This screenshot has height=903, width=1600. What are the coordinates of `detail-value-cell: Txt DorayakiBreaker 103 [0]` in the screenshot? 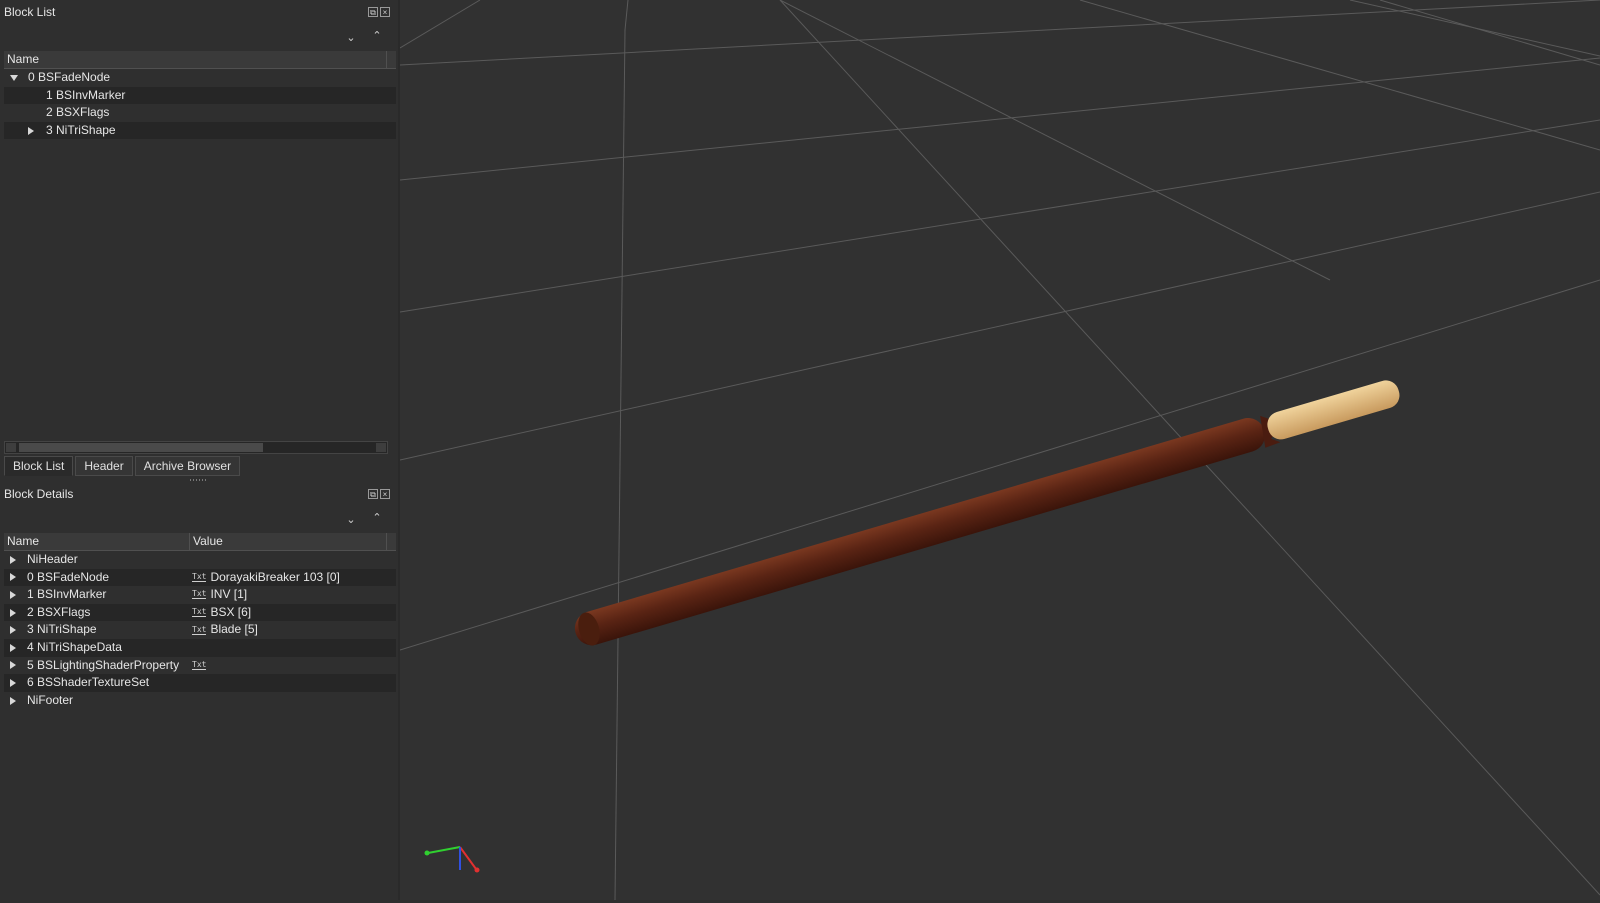 It's located at (293, 578).